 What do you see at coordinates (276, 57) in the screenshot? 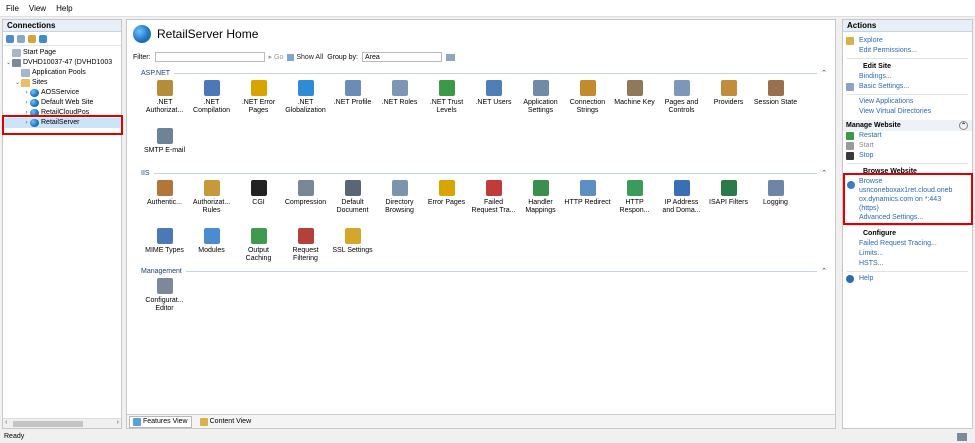
I see `go-button: ▸ Go` at bounding box center [276, 57].